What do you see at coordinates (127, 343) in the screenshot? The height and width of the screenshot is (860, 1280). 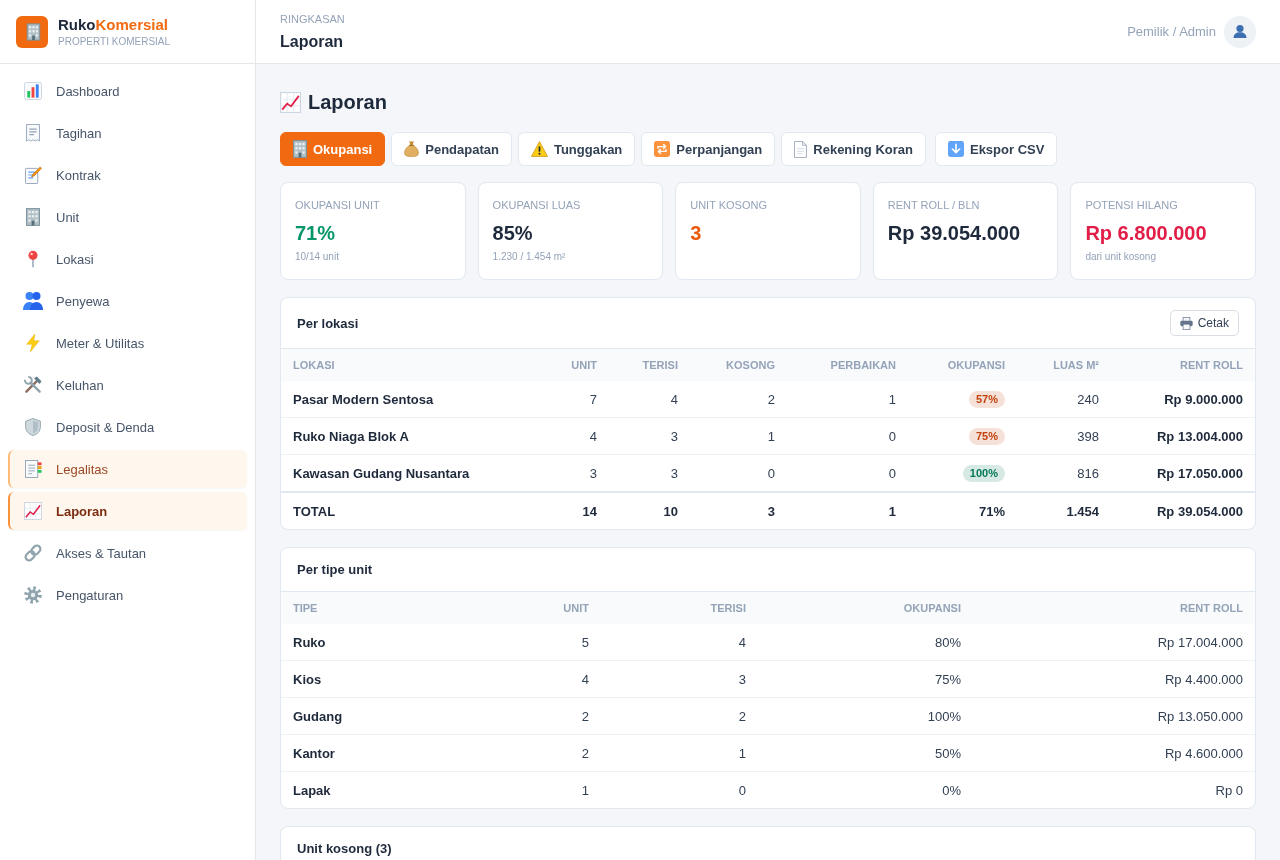 I see `sidebar-item: Meter & Utilitas` at bounding box center [127, 343].